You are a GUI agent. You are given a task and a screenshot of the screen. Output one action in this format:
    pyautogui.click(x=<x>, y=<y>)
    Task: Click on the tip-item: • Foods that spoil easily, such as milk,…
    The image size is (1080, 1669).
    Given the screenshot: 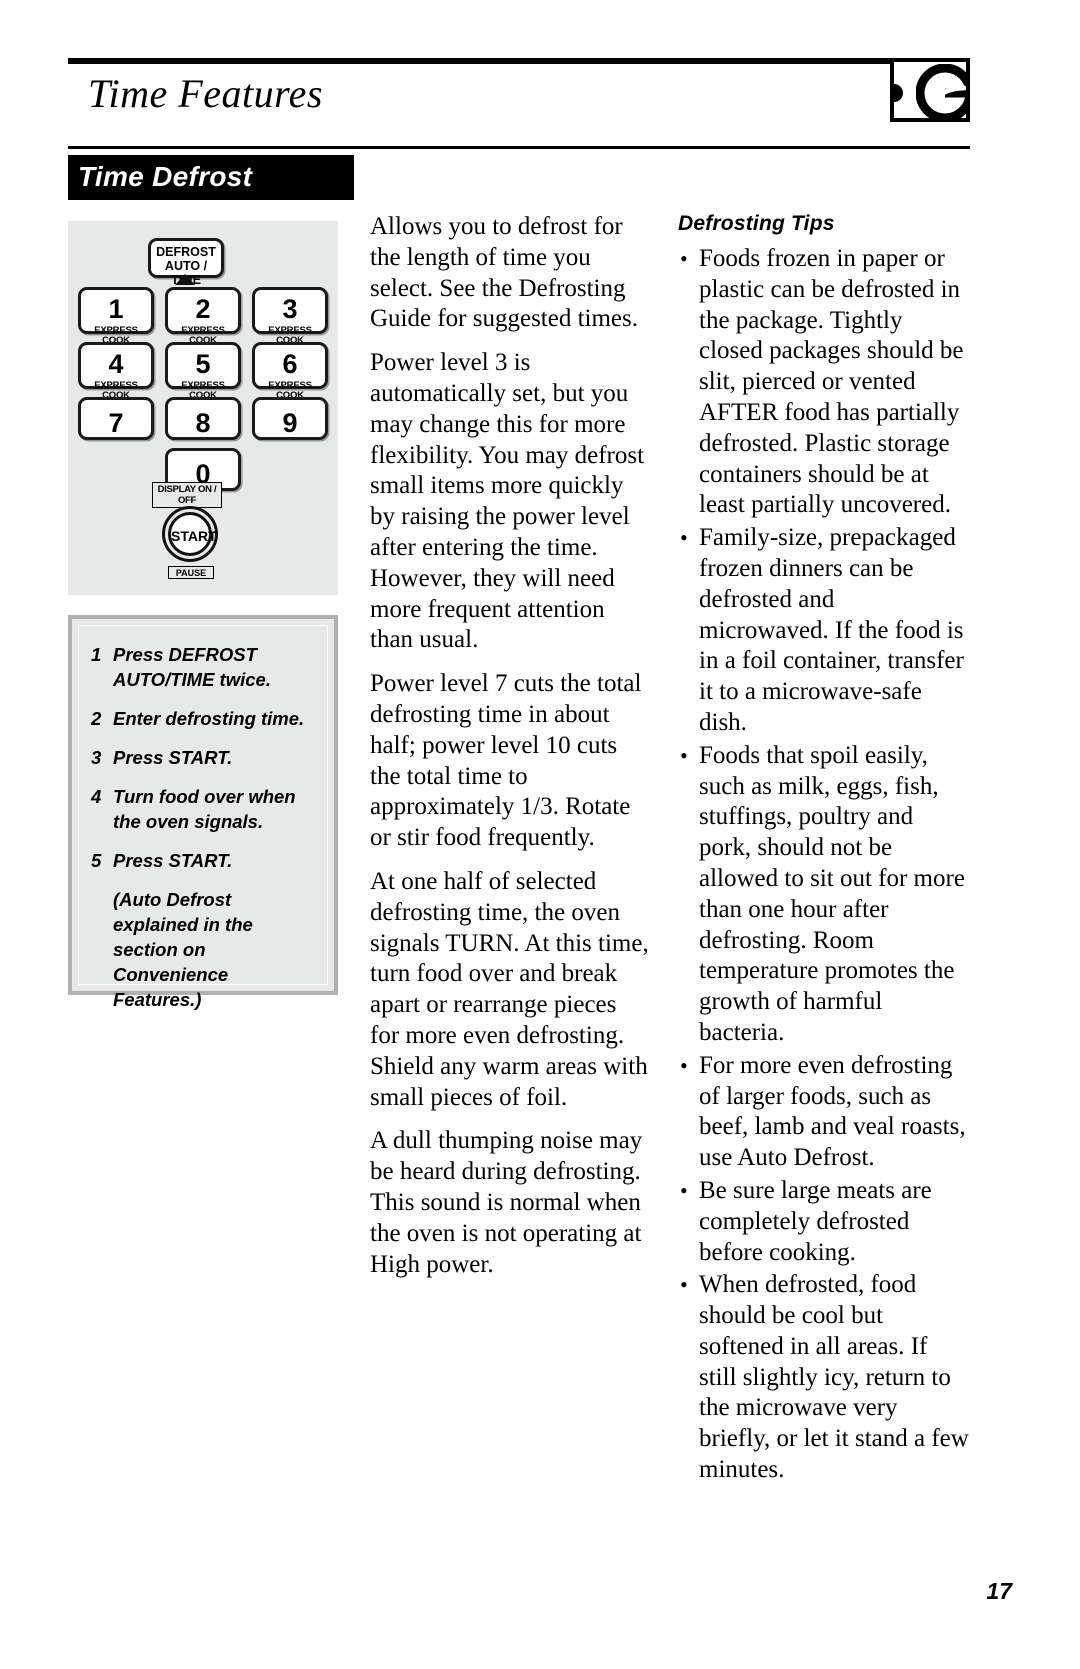 What is the action you would take?
    pyautogui.click(x=824, y=895)
    